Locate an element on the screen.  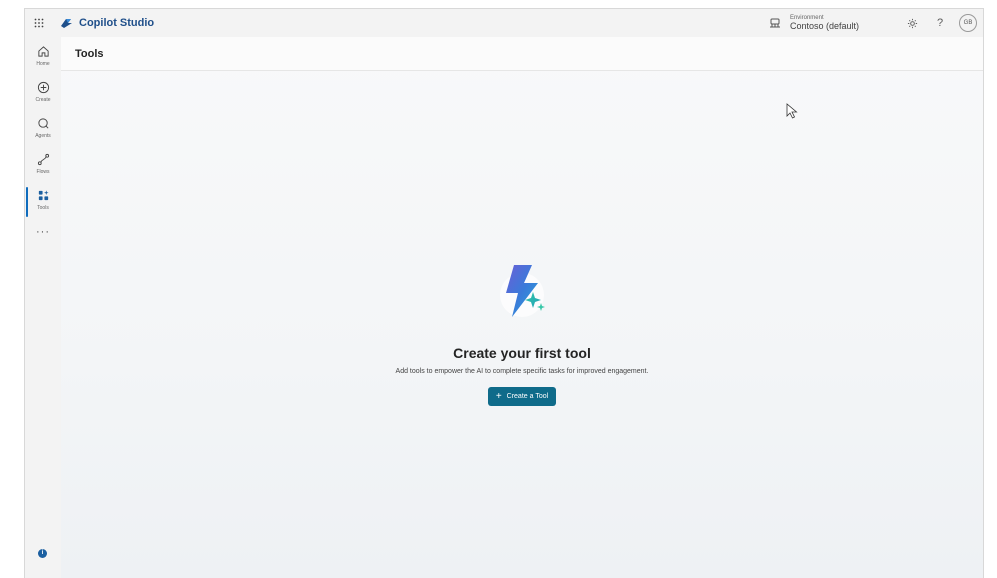
rail-item-home: Home is located at coordinates (43, 58).